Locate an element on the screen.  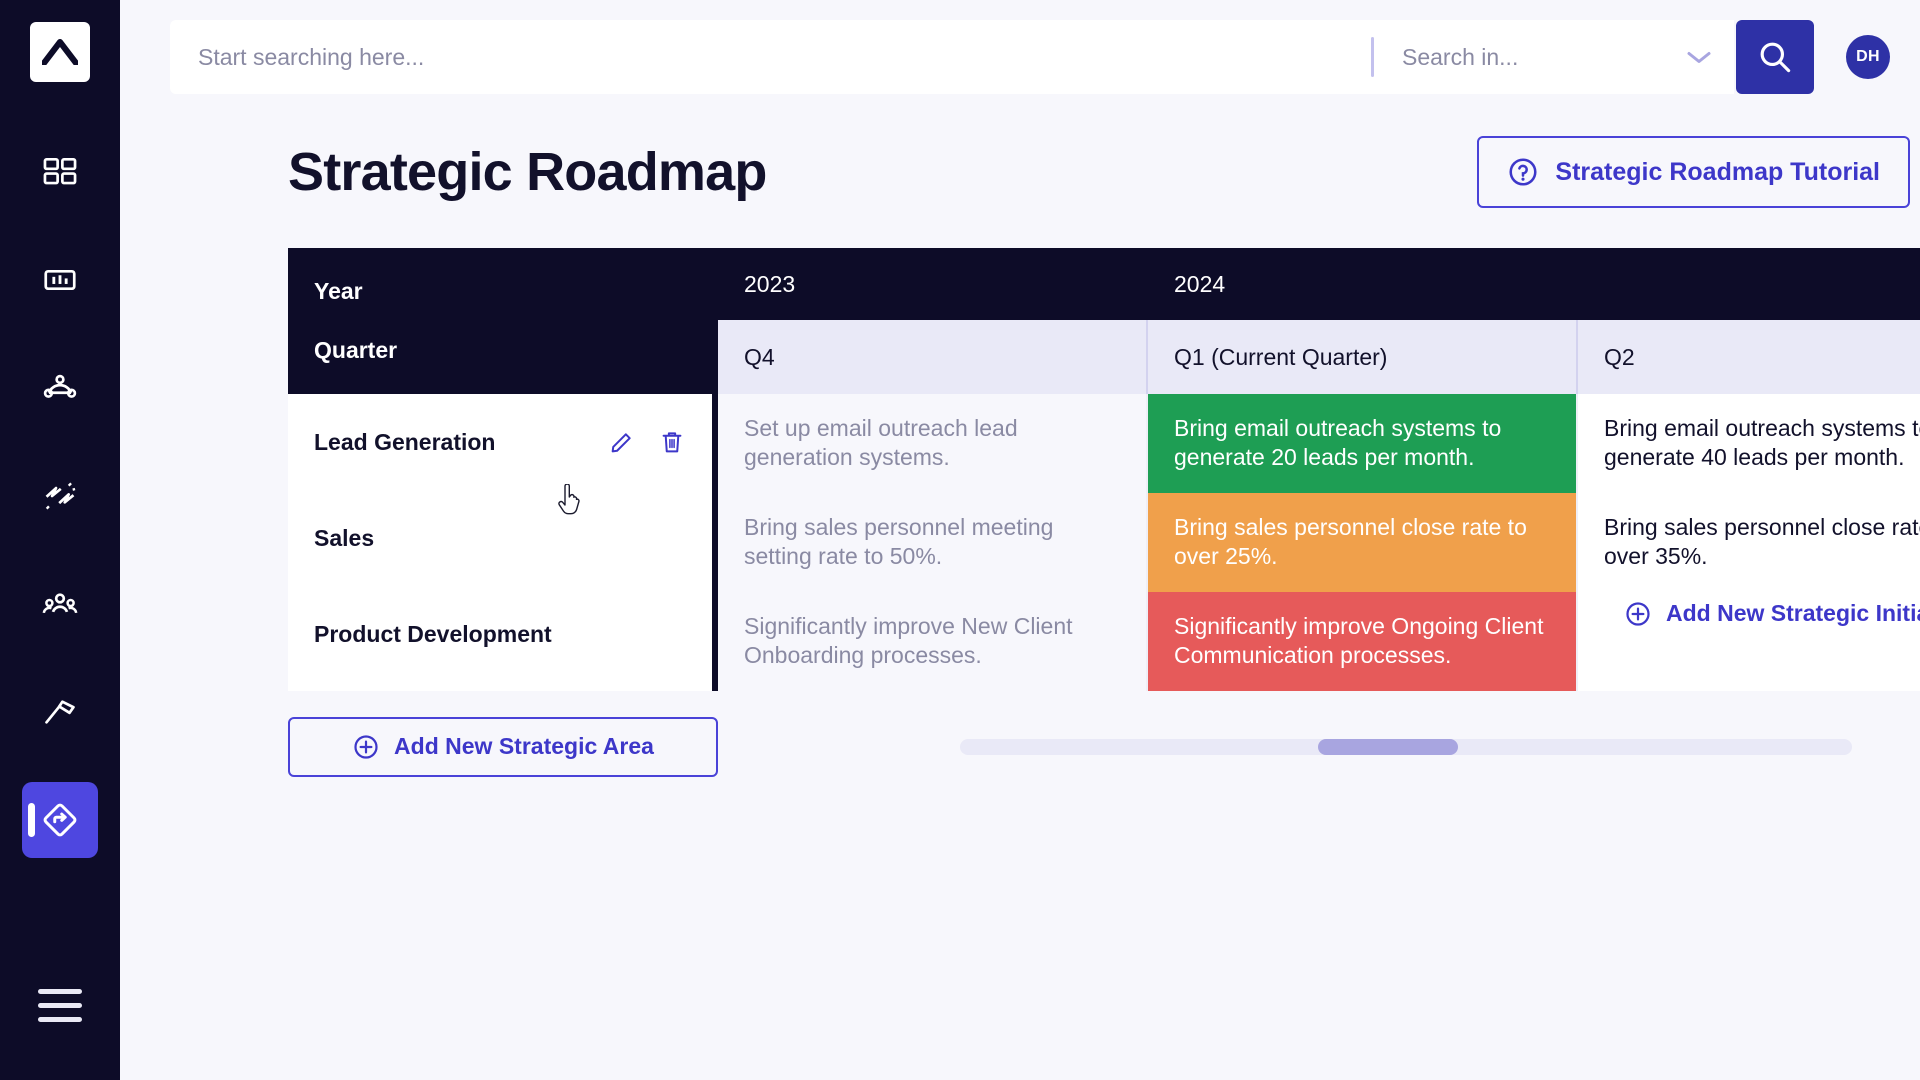
sidebar-menu-toggle is located at coordinates (60, 1005).